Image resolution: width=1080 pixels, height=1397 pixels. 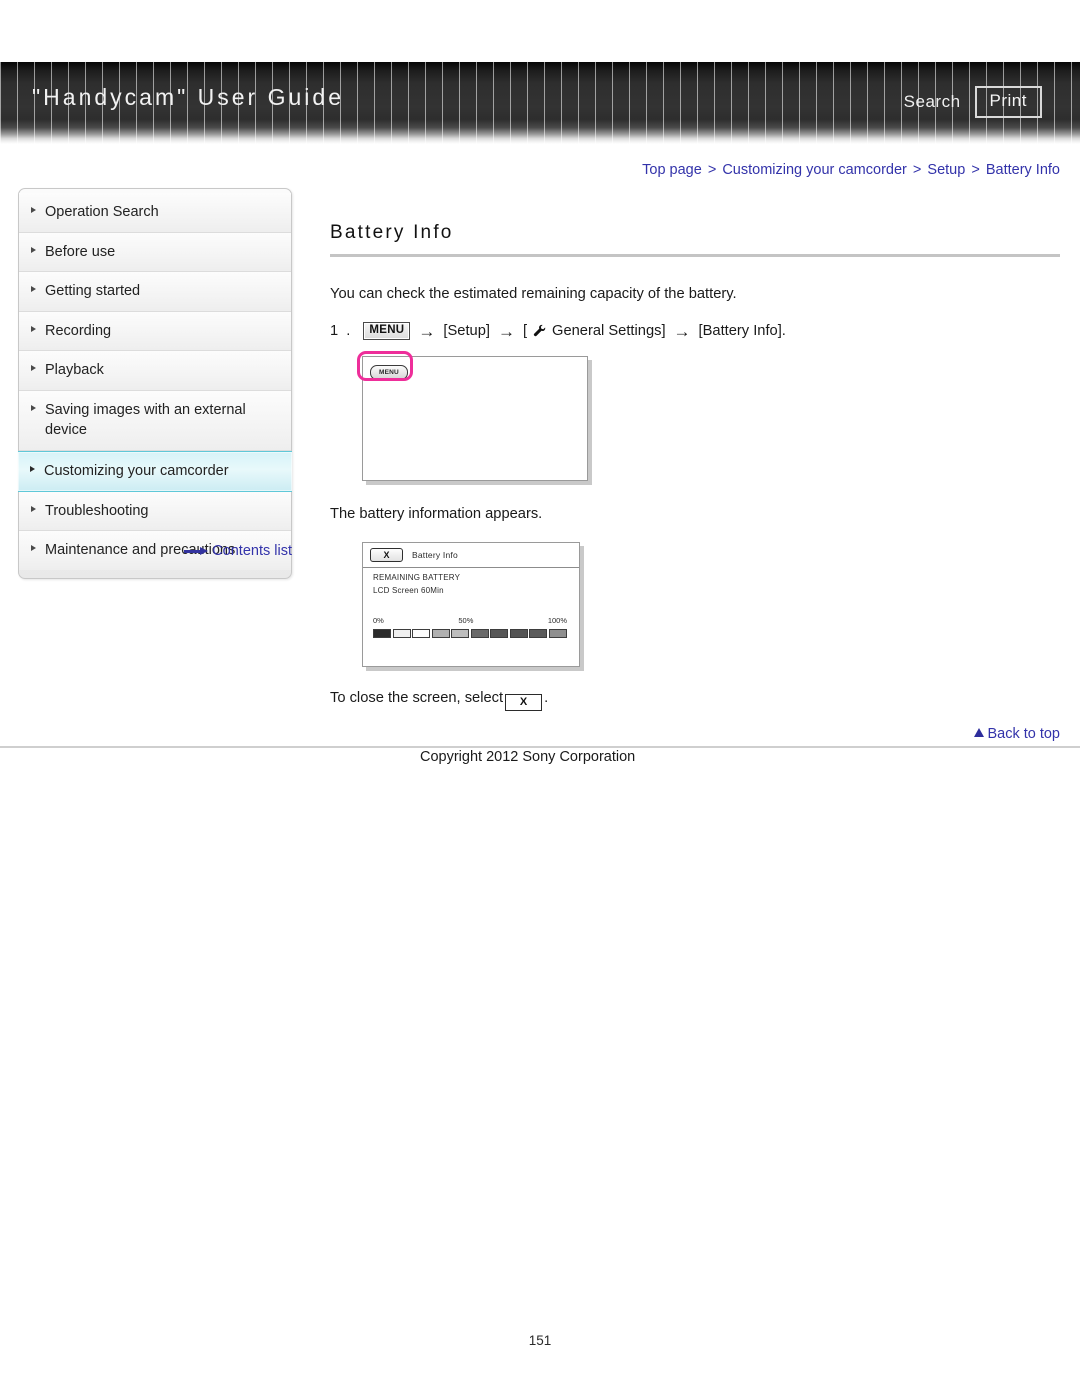 What do you see at coordinates (155, 551) in the screenshot?
I see `contents-list-link: Contents list` at bounding box center [155, 551].